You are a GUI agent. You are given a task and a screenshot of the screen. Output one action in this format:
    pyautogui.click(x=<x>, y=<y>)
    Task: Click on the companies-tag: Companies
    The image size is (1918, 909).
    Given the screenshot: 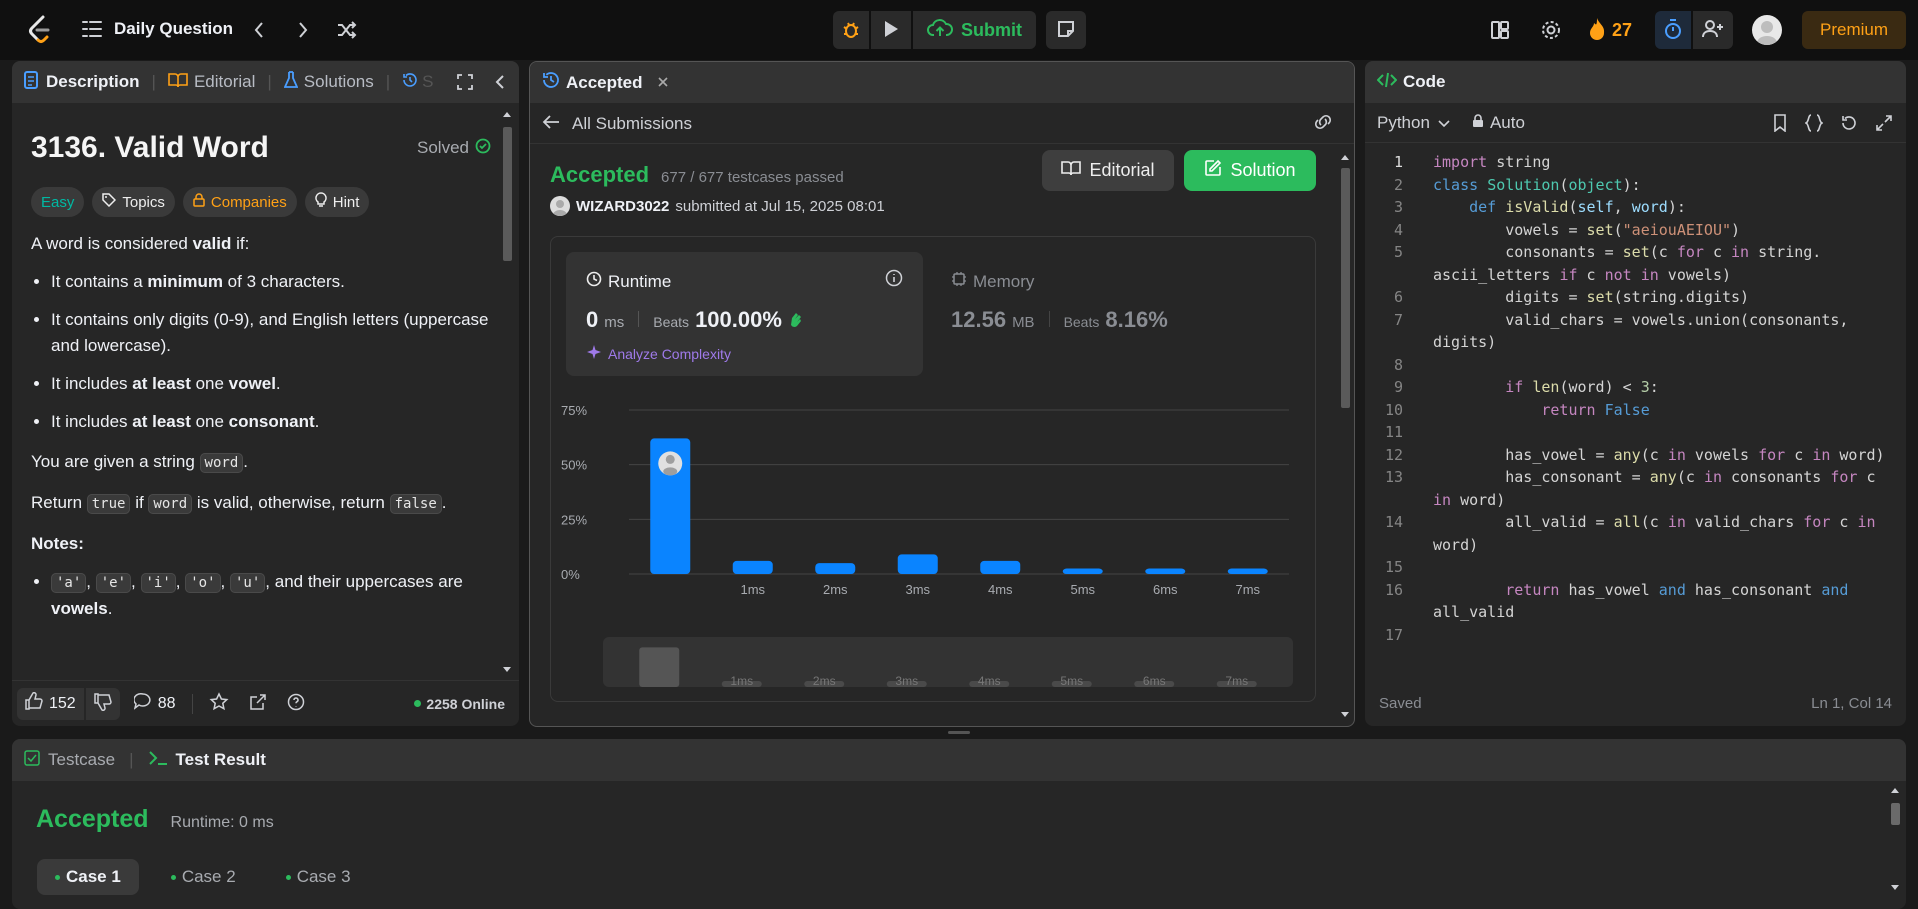 What is the action you would take?
    pyautogui.click(x=239, y=202)
    